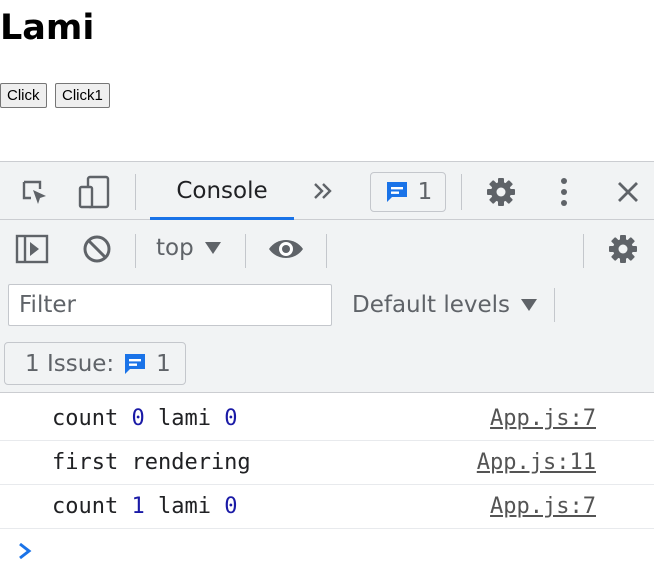  I want to click on click-button: Click, so click(23, 95).